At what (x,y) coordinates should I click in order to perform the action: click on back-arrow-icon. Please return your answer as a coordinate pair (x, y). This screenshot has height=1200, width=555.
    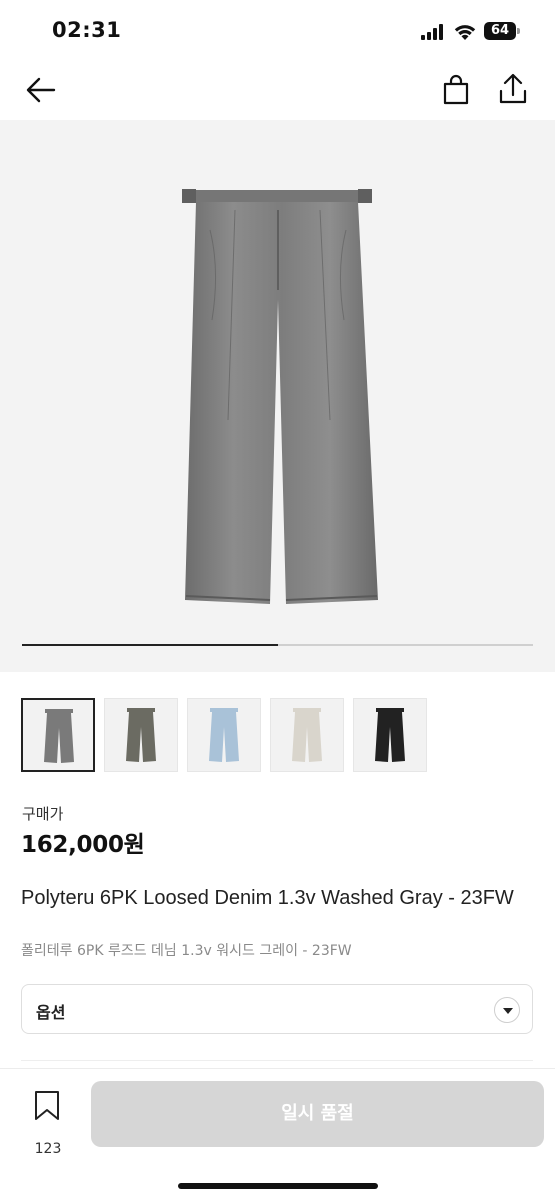
    Looking at the image, I should click on (41, 90).